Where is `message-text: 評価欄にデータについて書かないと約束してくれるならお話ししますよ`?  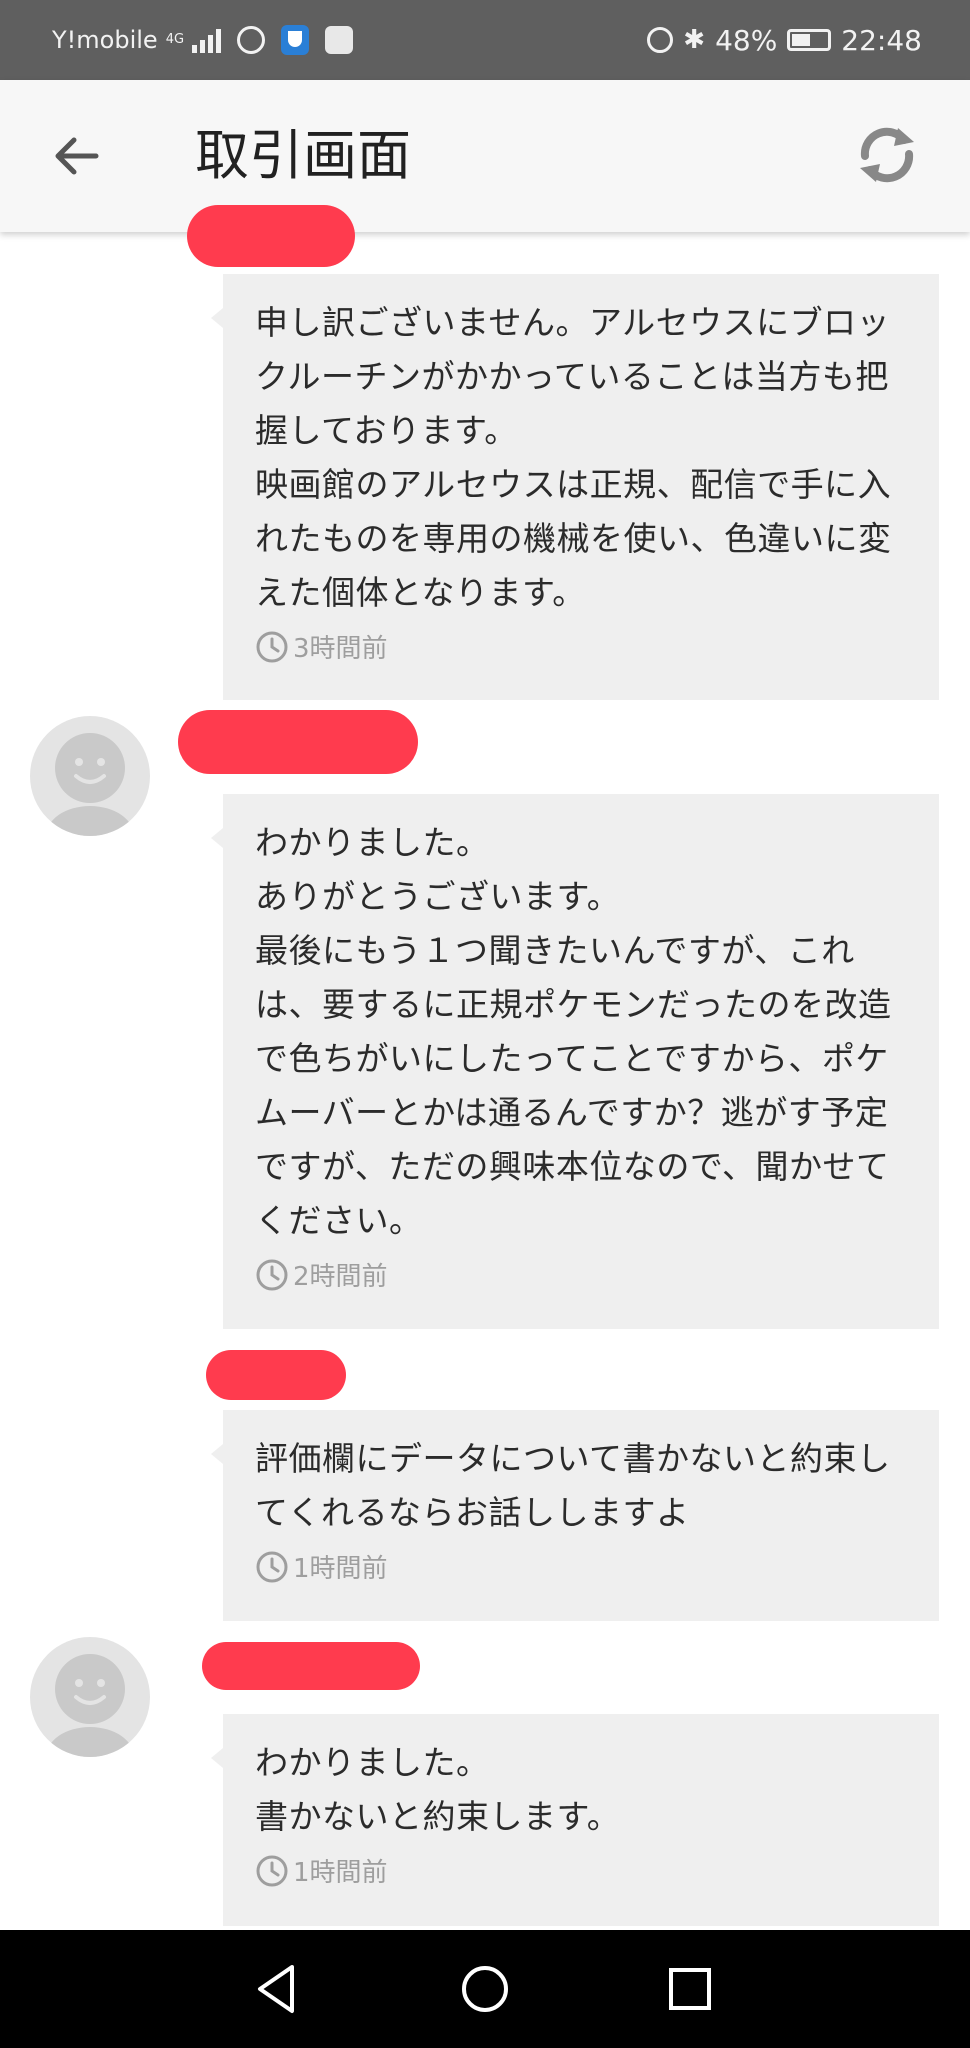
message-text: 評価欄にデータについて書かないと約束してくれるならお話ししますよ is located at coordinates (573, 1485).